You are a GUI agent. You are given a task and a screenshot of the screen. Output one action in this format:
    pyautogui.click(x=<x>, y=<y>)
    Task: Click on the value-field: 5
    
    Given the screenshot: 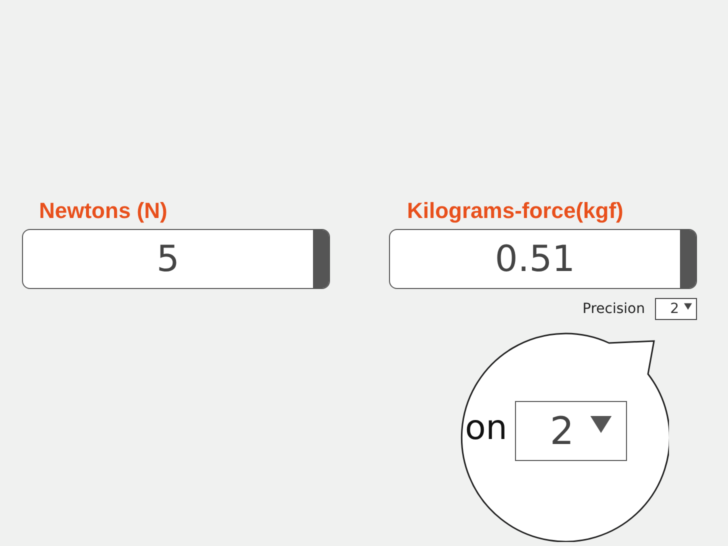 What is the action you would take?
    pyautogui.click(x=176, y=259)
    